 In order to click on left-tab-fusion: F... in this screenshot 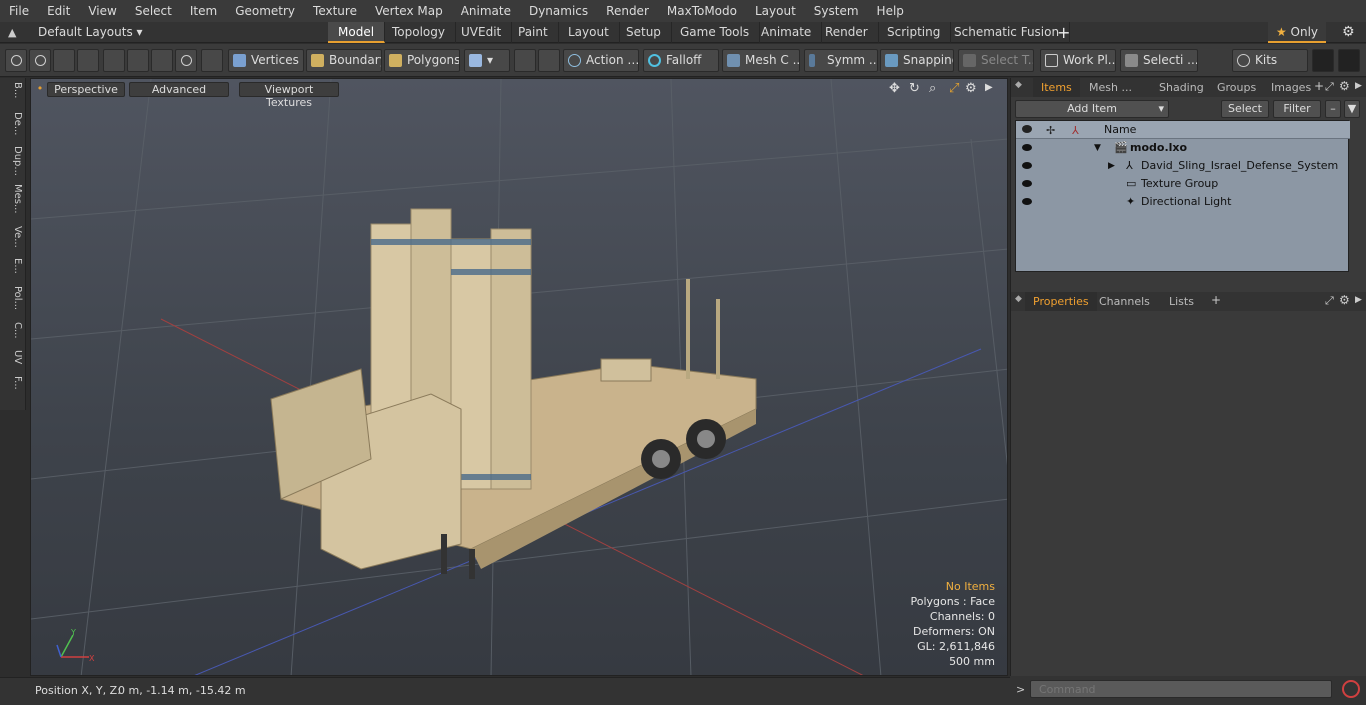, I will do `click(13, 383)`.